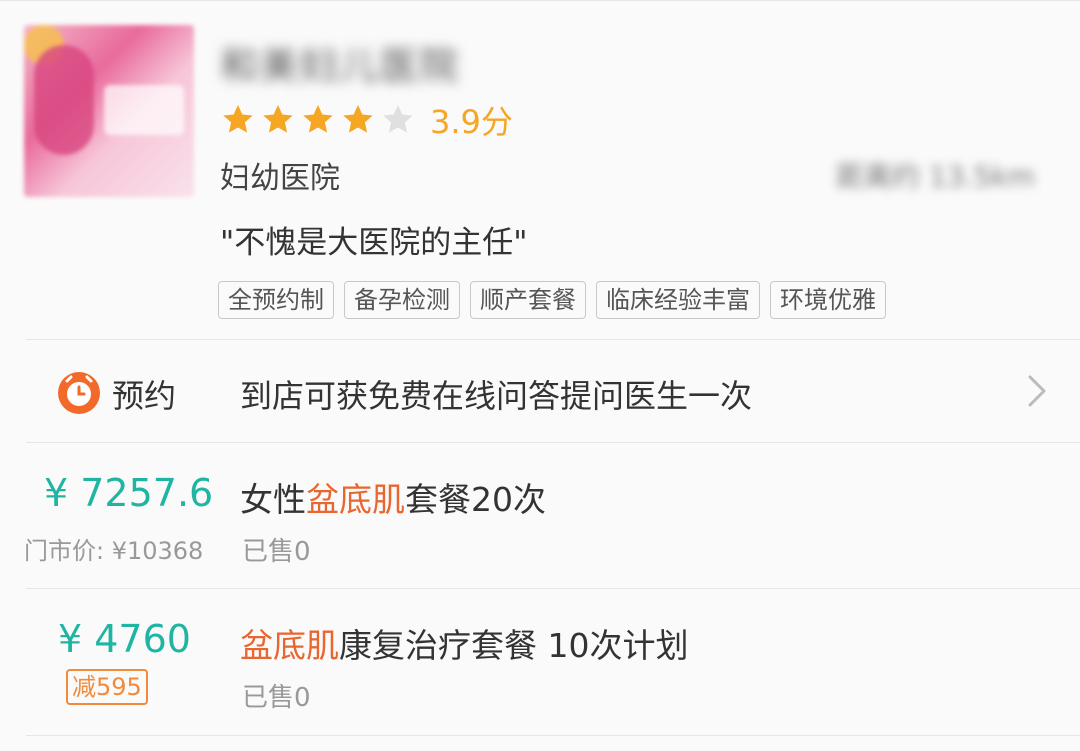  Describe the element at coordinates (475, 499) in the screenshot. I see `deal-title-text: 套餐20次` at that location.